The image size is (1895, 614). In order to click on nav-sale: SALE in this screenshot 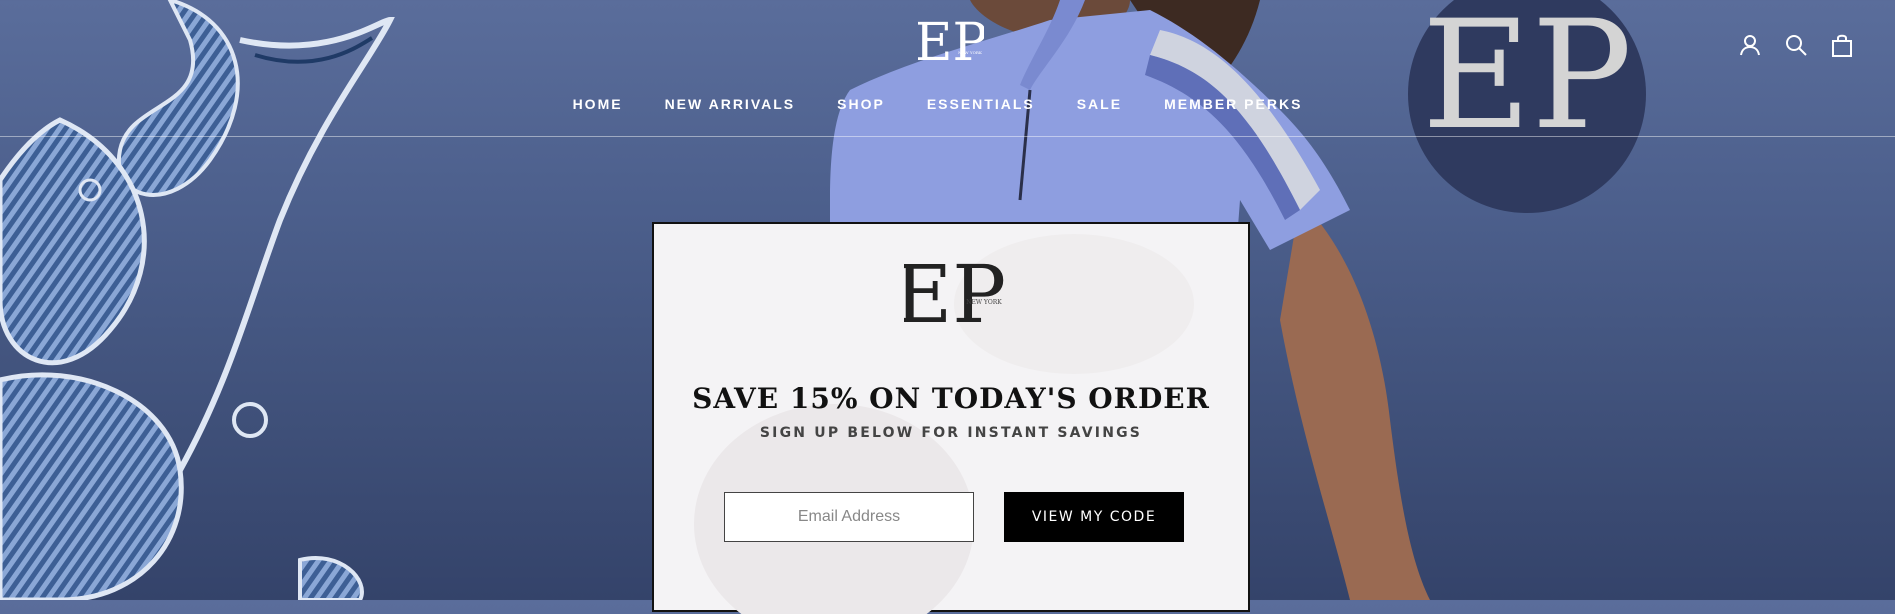, I will do `click(1099, 104)`.